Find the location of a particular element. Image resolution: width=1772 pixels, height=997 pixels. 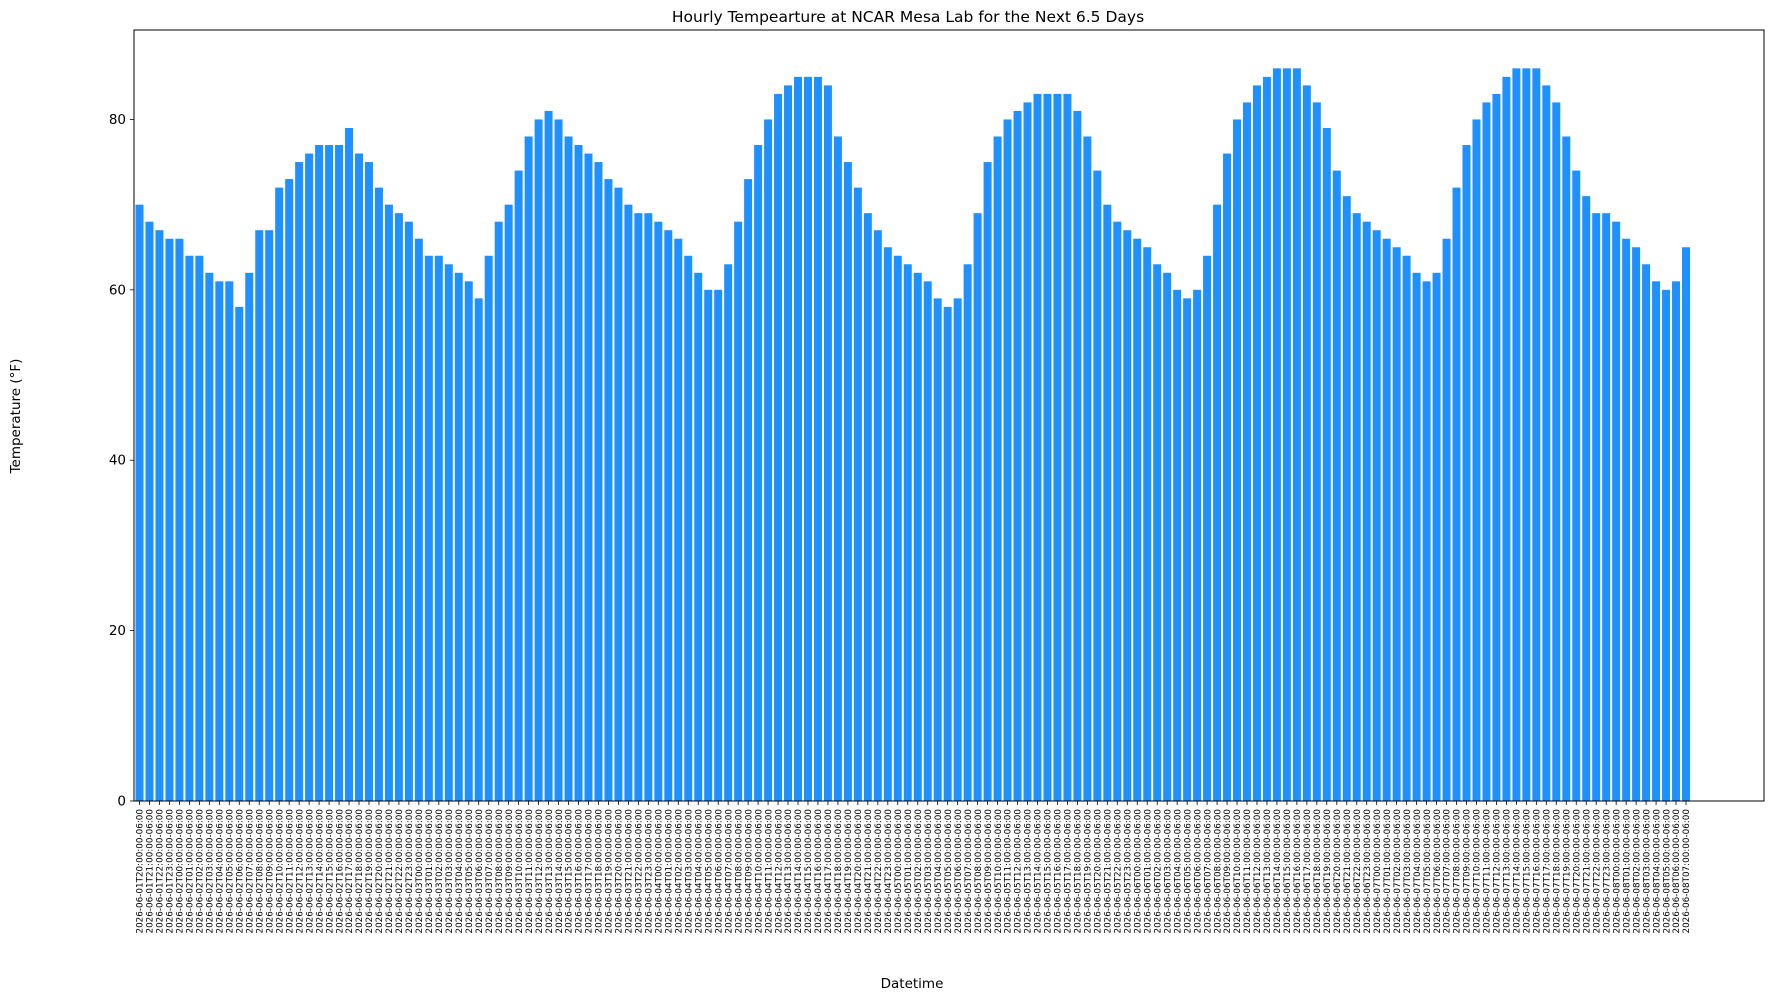

x-tick-label: 2026-06-04T15:00:00-06:00 is located at coordinates (809, 871).